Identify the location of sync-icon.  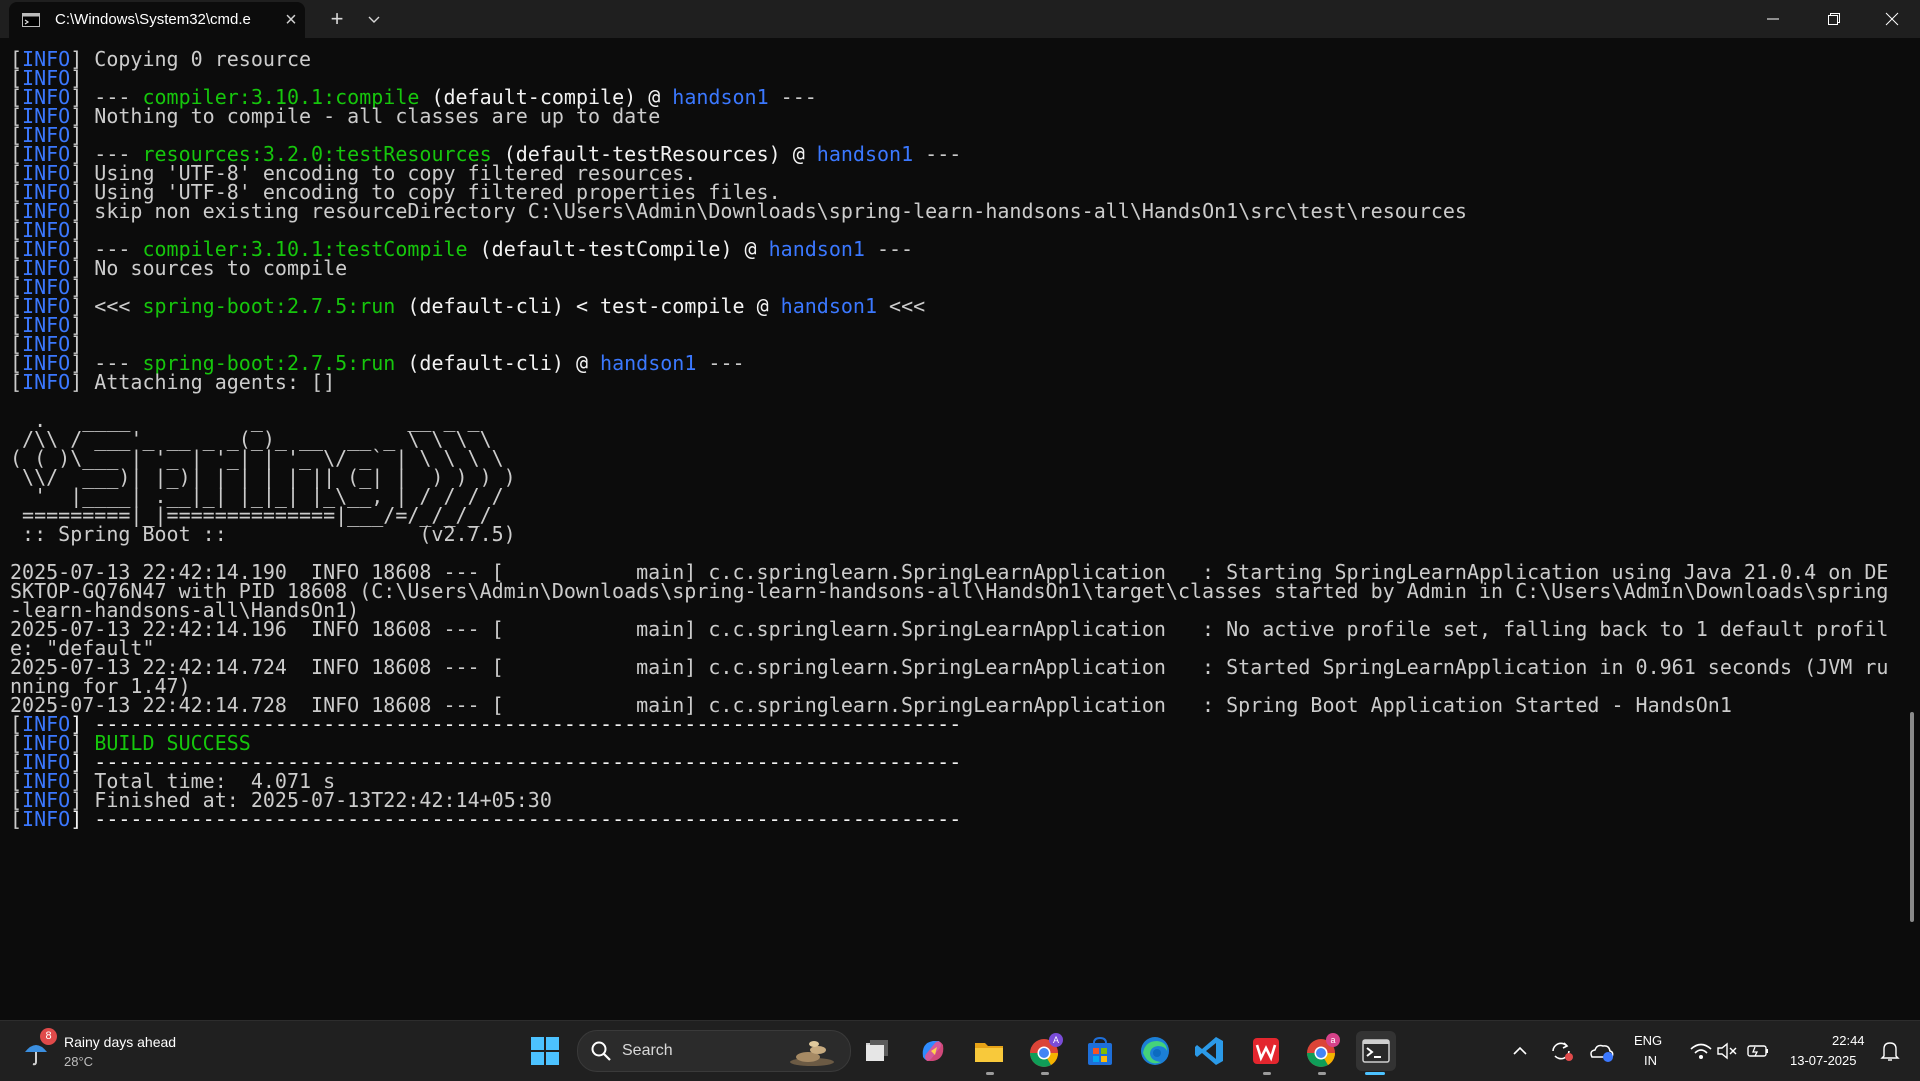
(1562, 1051).